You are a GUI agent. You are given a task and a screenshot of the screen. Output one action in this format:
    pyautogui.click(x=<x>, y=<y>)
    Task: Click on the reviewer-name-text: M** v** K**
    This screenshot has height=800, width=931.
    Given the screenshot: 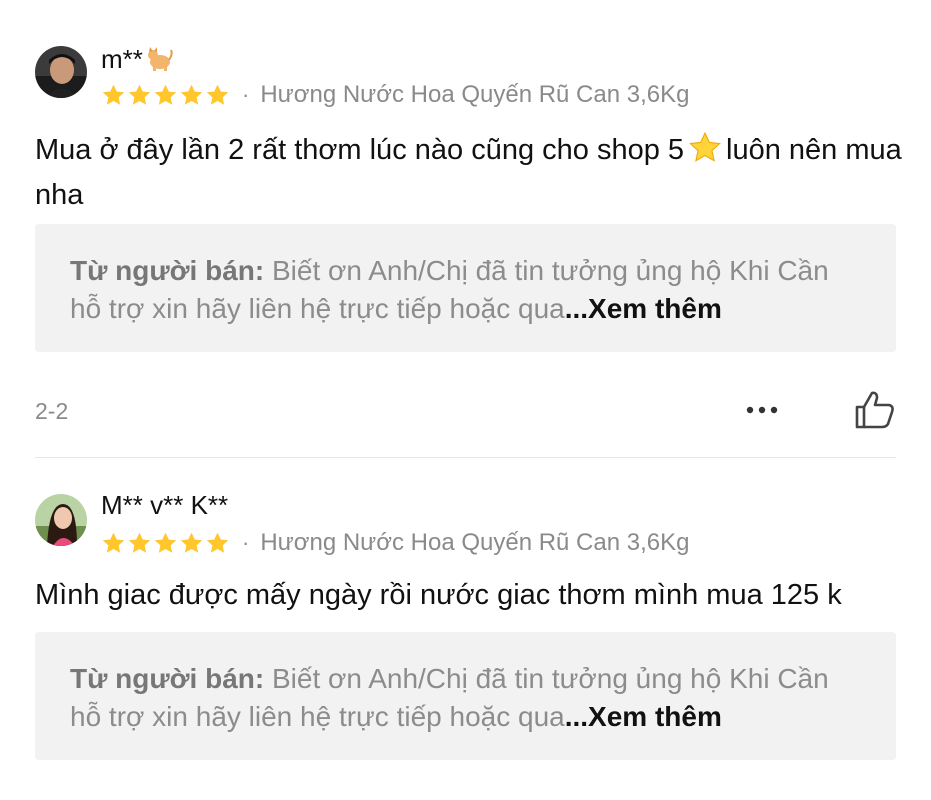 What is the action you would take?
    pyautogui.click(x=165, y=505)
    